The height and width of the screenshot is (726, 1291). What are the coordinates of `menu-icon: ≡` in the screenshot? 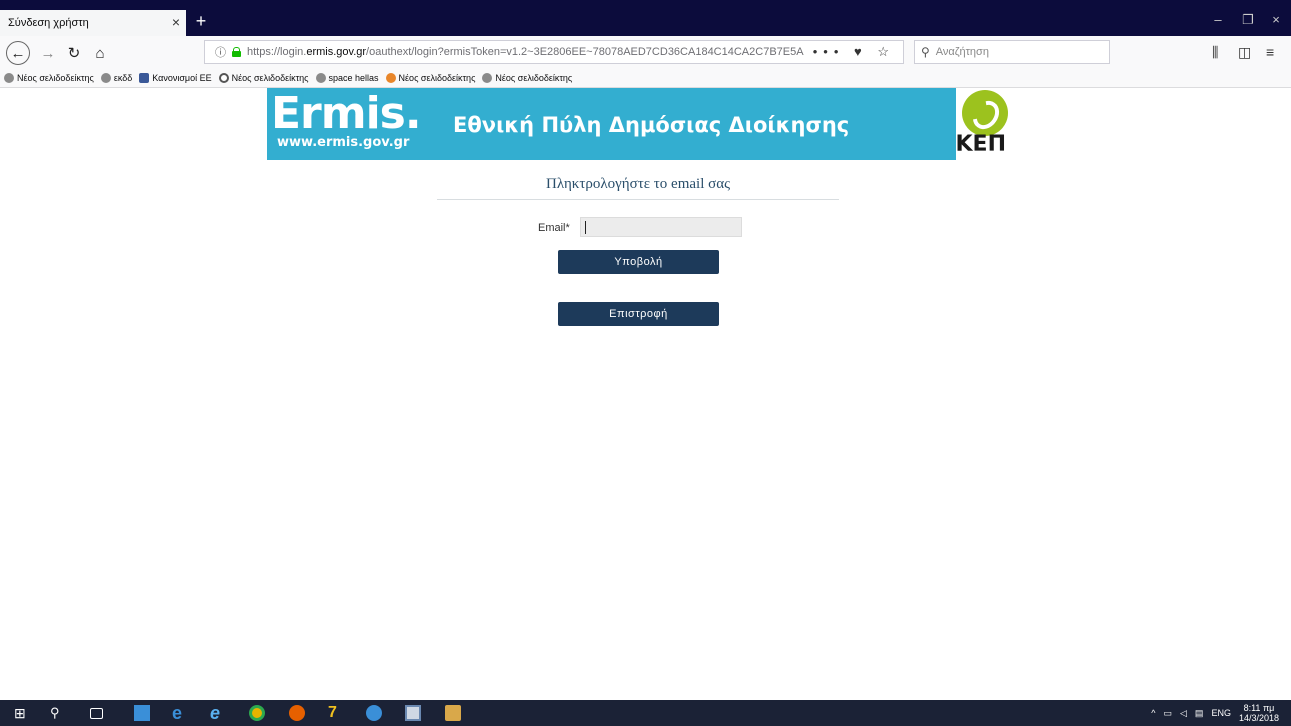 It's located at (1270, 52).